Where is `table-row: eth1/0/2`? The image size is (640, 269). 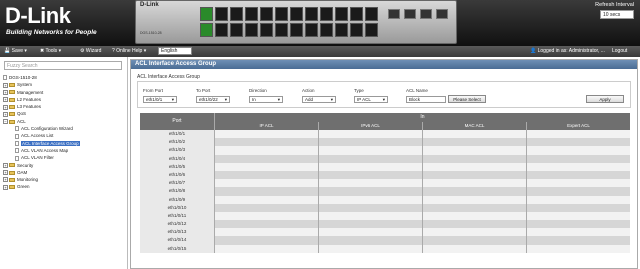
table-row: eth1/0/2 is located at coordinates (385, 142).